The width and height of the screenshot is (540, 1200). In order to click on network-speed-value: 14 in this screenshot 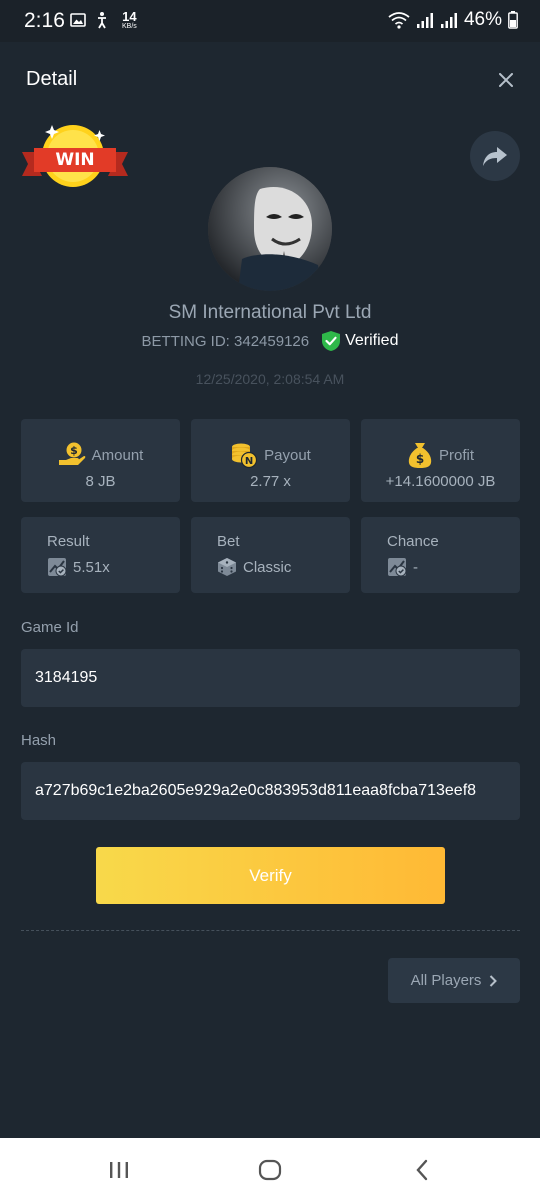, I will do `click(129, 16)`.